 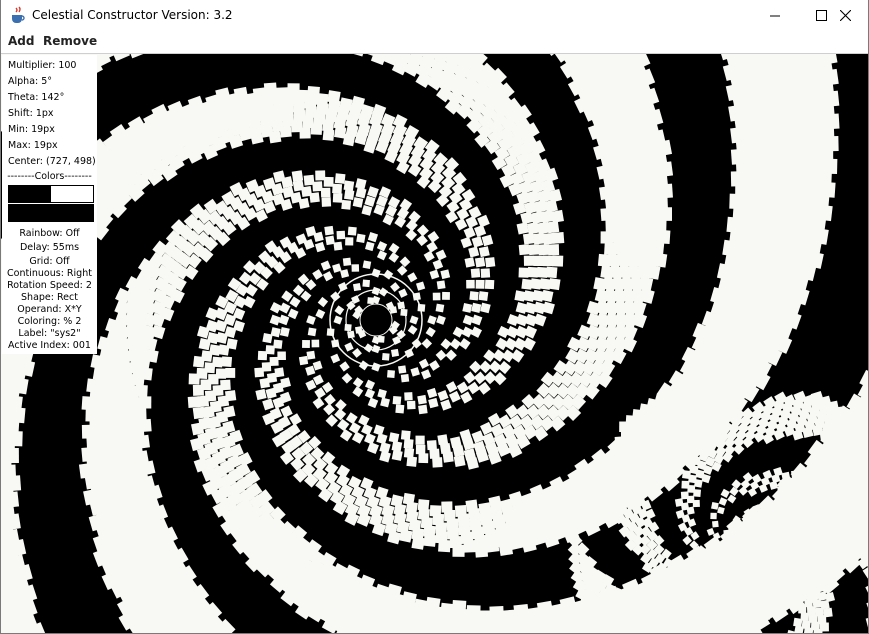 What do you see at coordinates (49, 297) in the screenshot?
I see `shape-text: Shape: Rect` at bounding box center [49, 297].